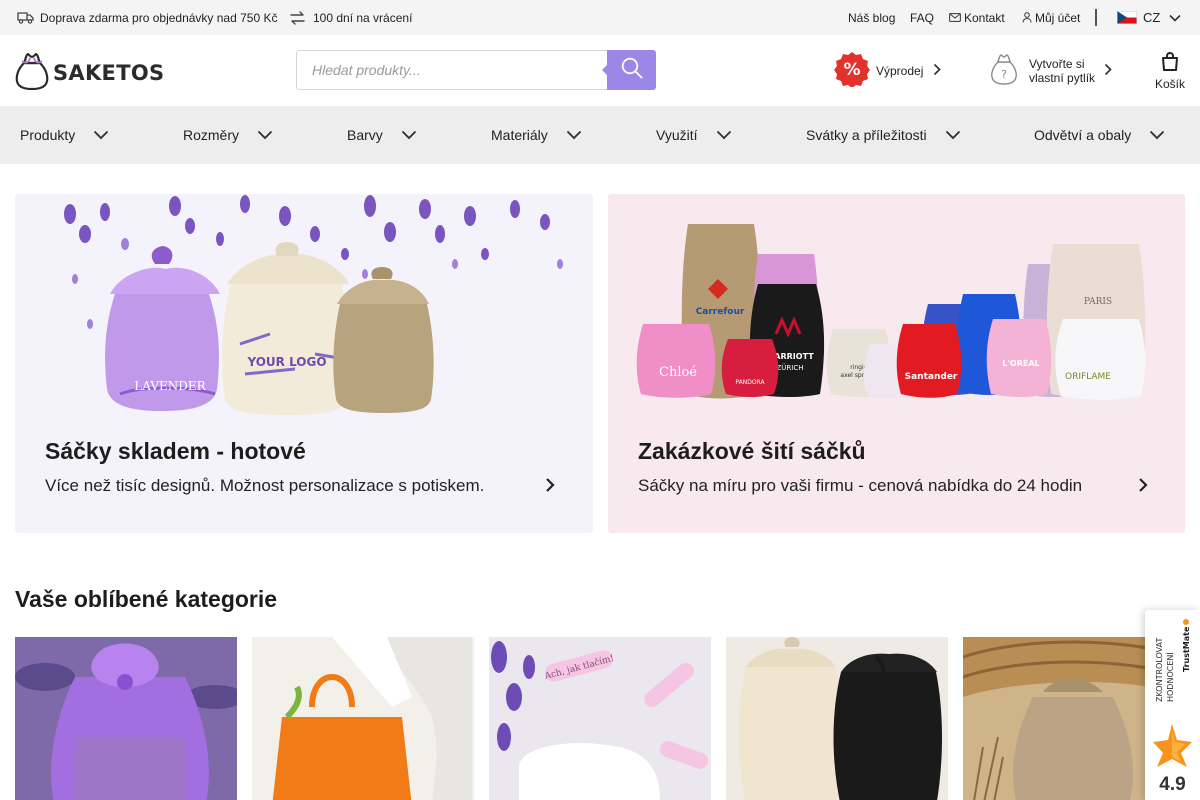  What do you see at coordinates (678, 372) in the screenshot?
I see `chloe-text: Chloé` at bounding box center [678, 372].